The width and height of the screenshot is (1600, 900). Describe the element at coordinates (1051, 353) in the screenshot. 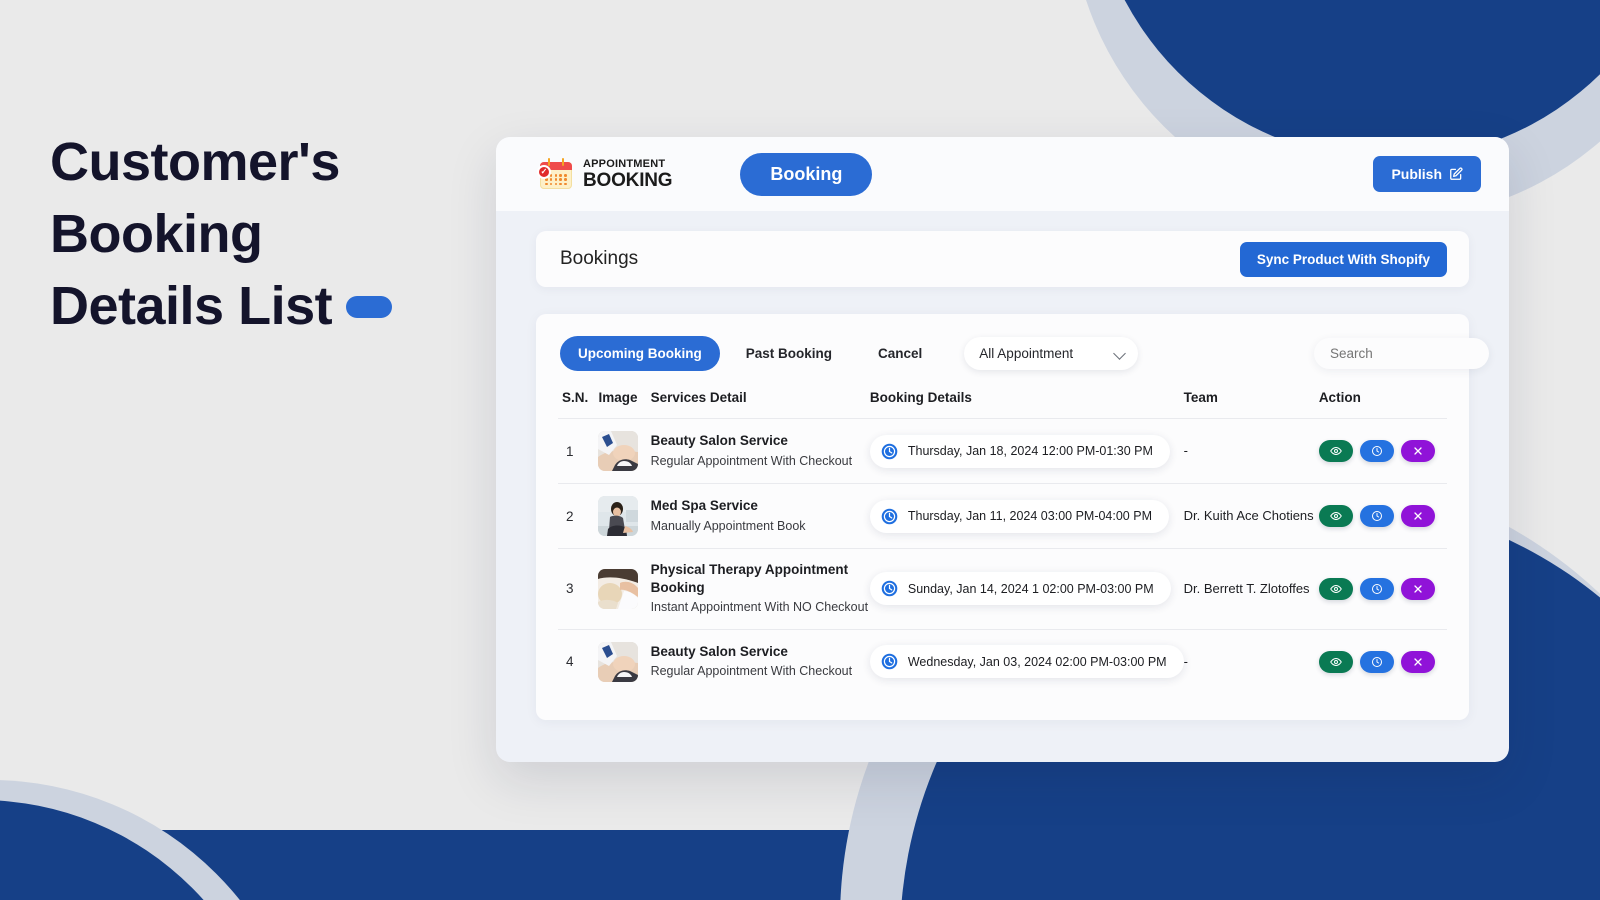

I see `appointment-type-select: All Appointment` at that location.